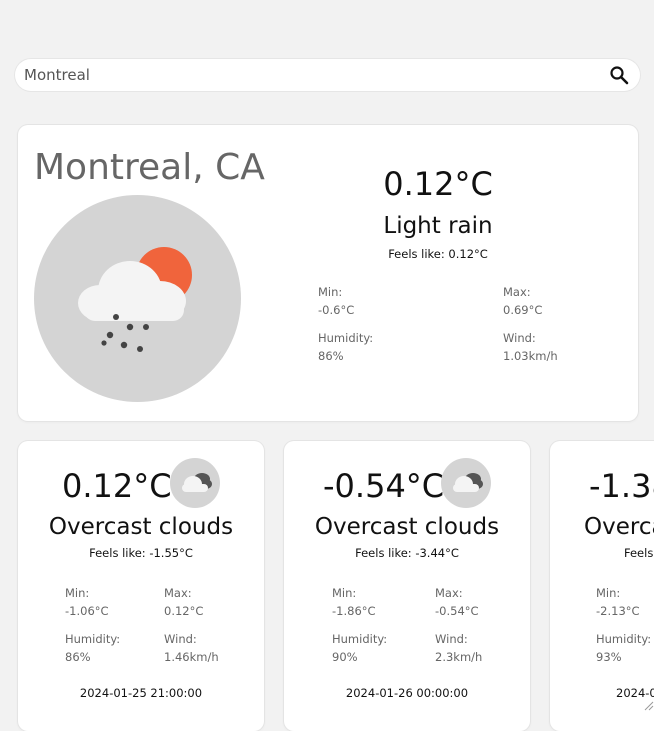 The image size is (654, 731). I want to click on min-value: -2.13°C, so click(618, 611).